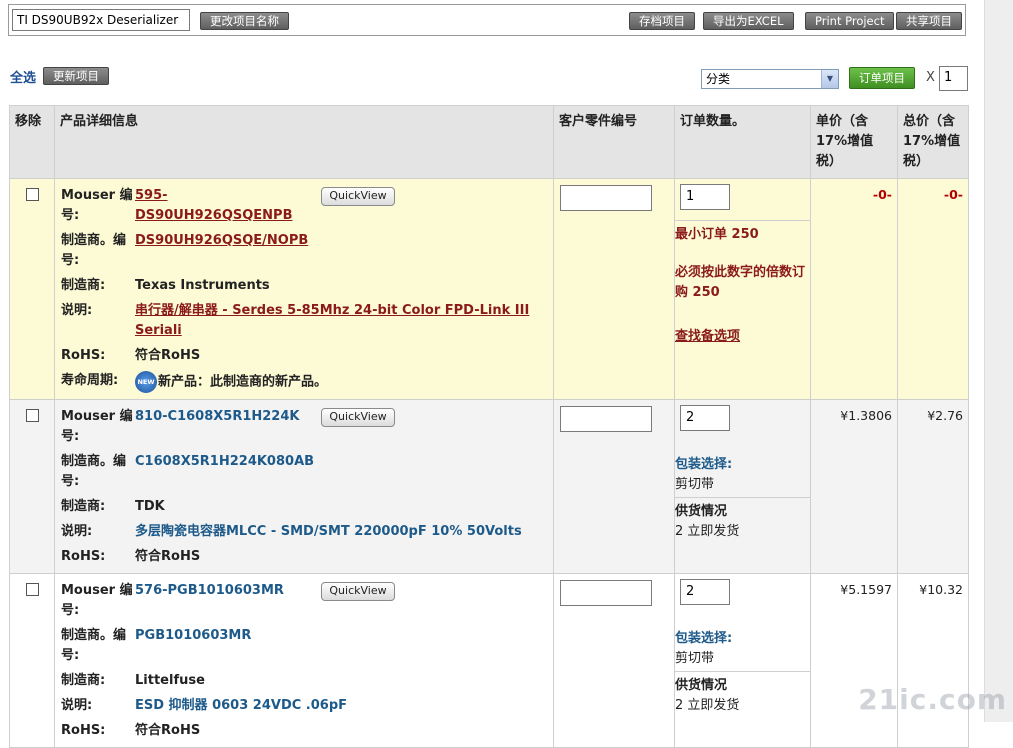 This screenshot has height=748, width=1013. I want to click on lifecycle-label: 寿命周期:, so click(90, 380).